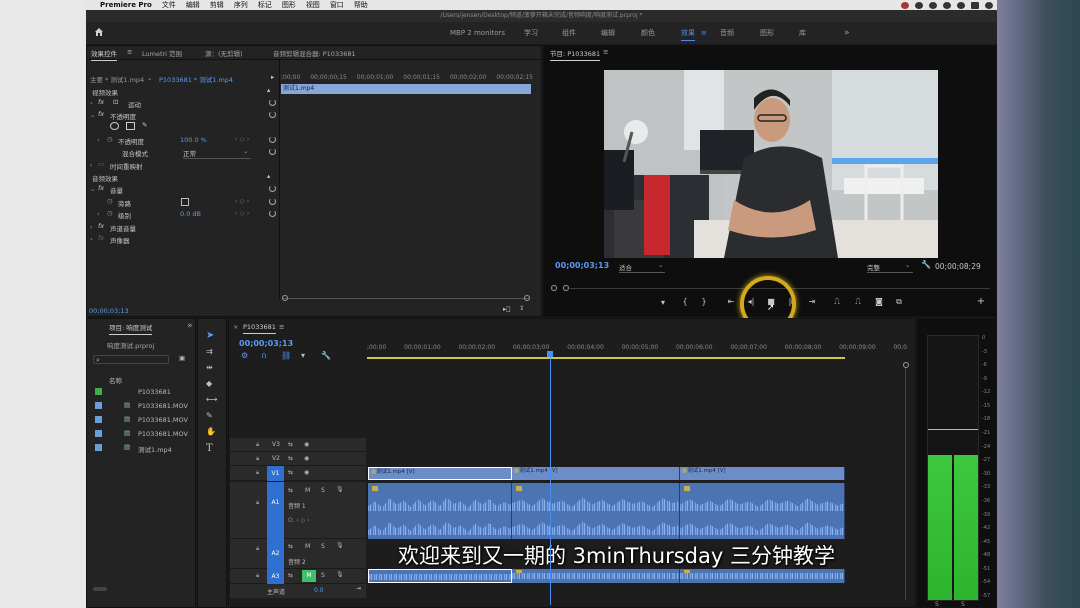  I want to click on program-timecode: 00;00;03;13, so click(582, 265).